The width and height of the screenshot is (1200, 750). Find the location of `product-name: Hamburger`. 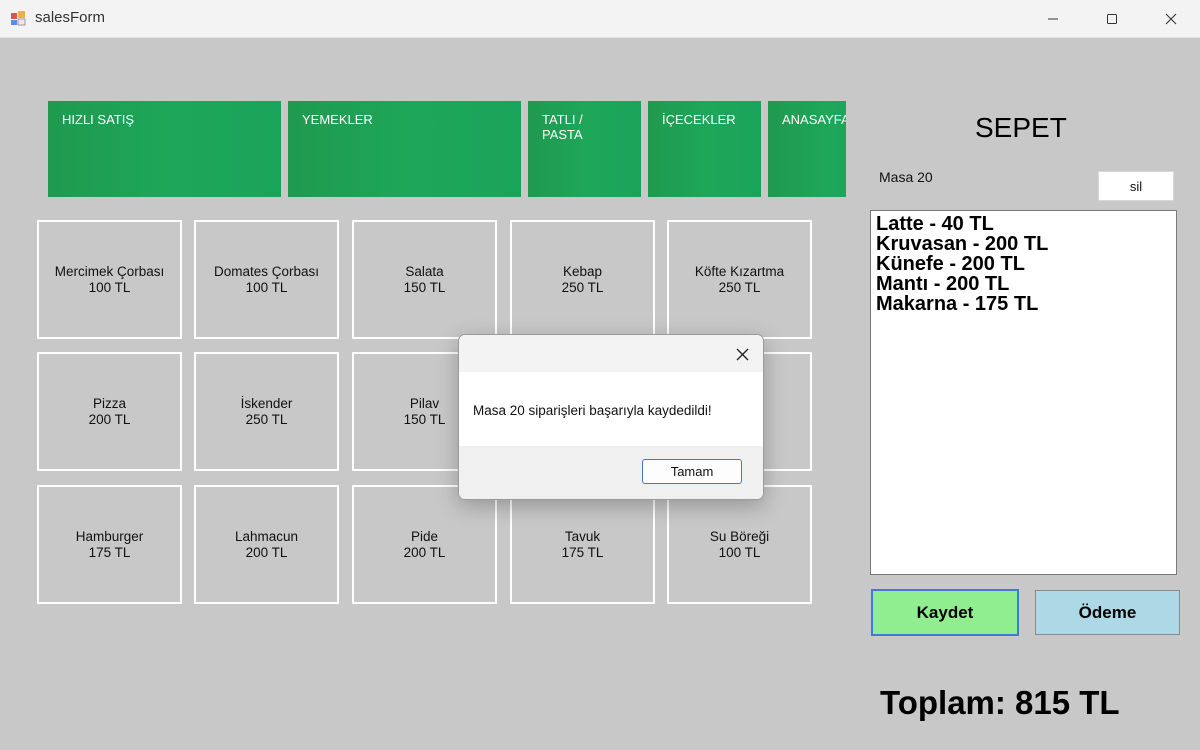

product-name: Hamburger is located at coordinates (109, 536).